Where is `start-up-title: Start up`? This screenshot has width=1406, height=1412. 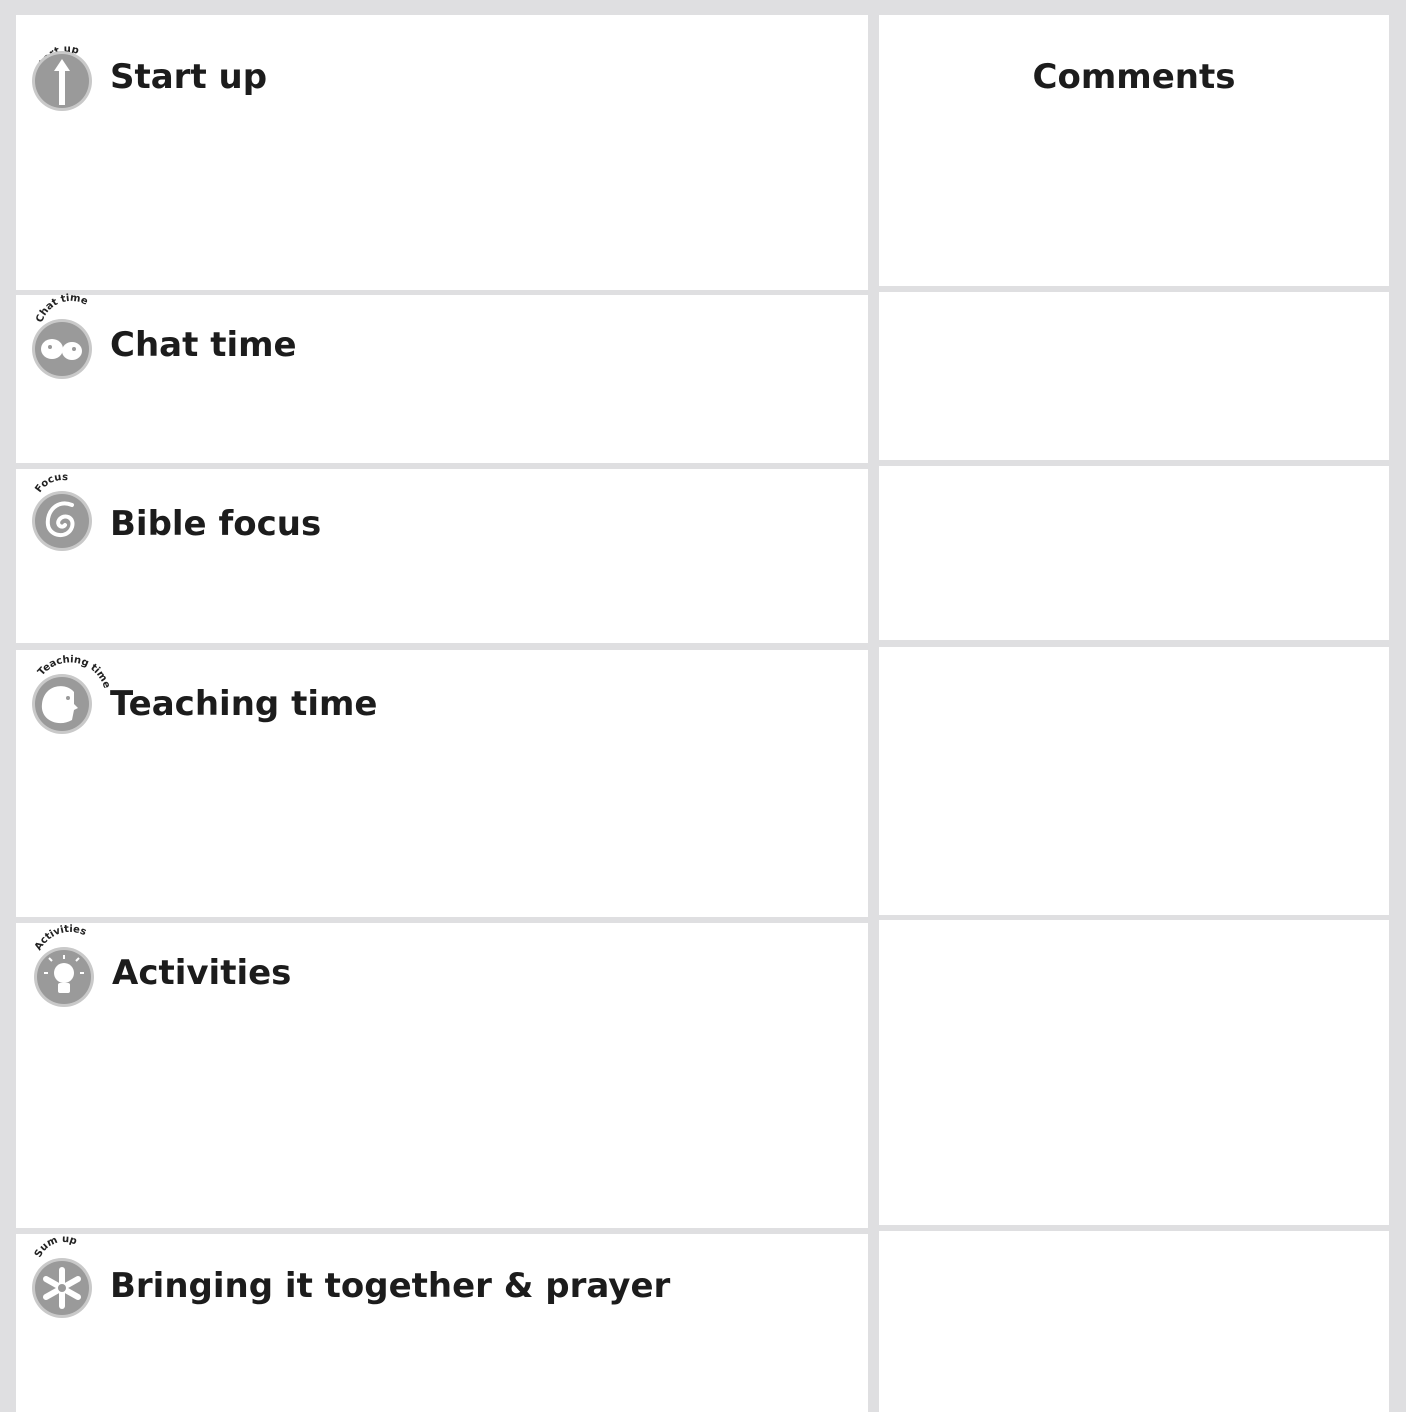 start-up-title: Start up is located at coordinates (189, 77).